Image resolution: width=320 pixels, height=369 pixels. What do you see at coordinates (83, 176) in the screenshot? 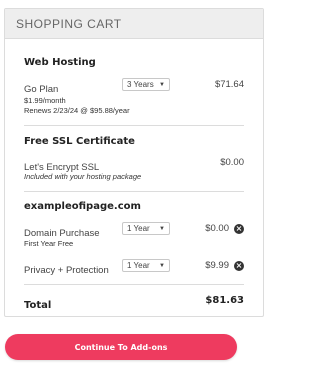
I see `ssl-note: Included with your hosting package` at bounding box center [83, 176].